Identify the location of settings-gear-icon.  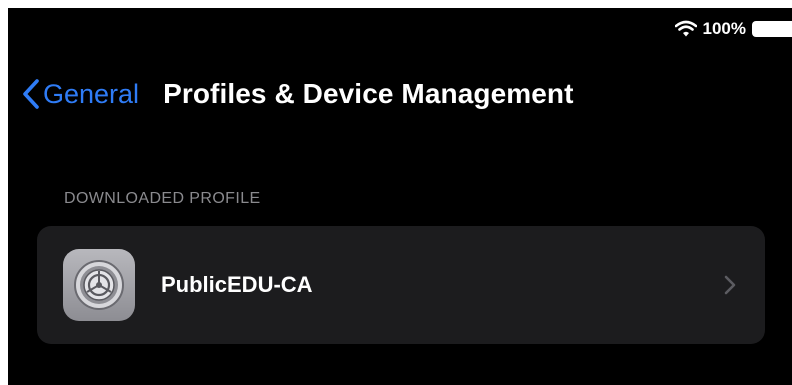
(99, 285).